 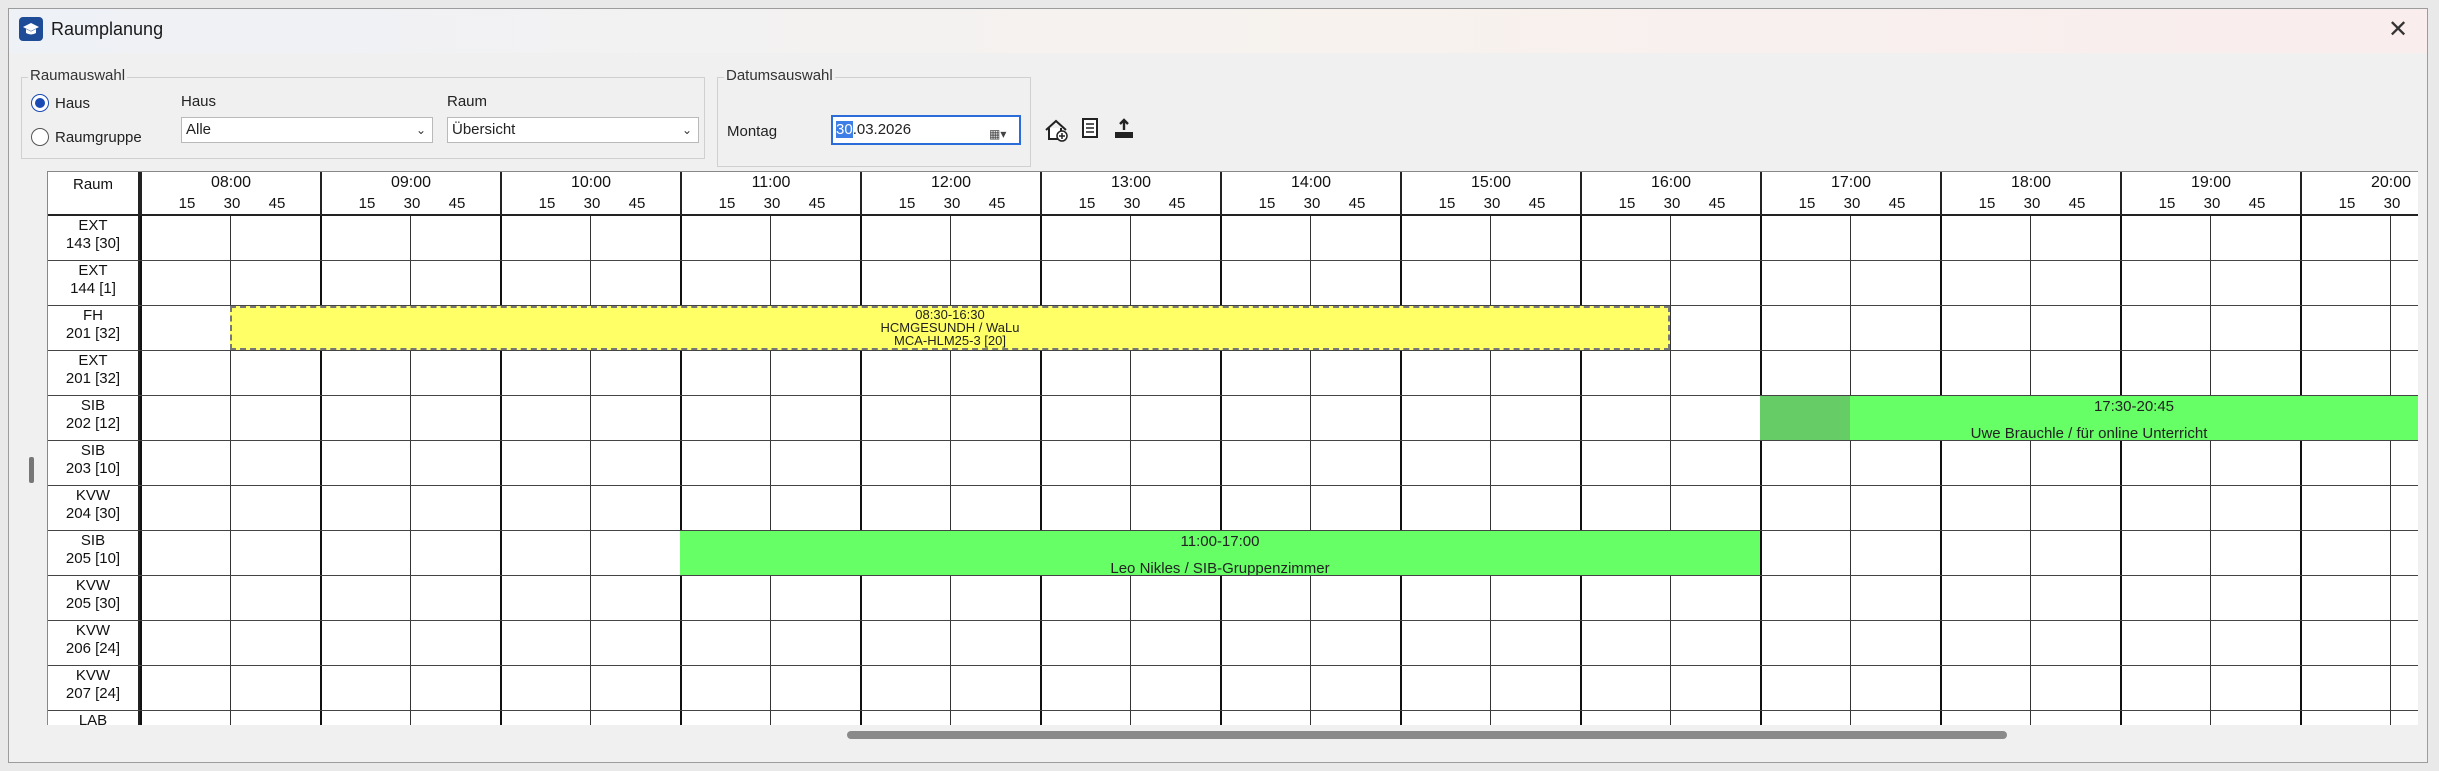 I want to click on room-number: 204 [30], so click(x=93, y=513).